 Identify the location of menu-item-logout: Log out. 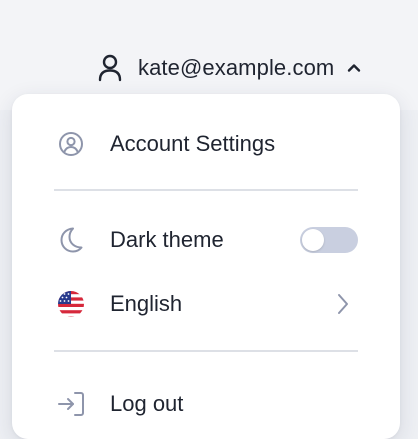
(206, 404).